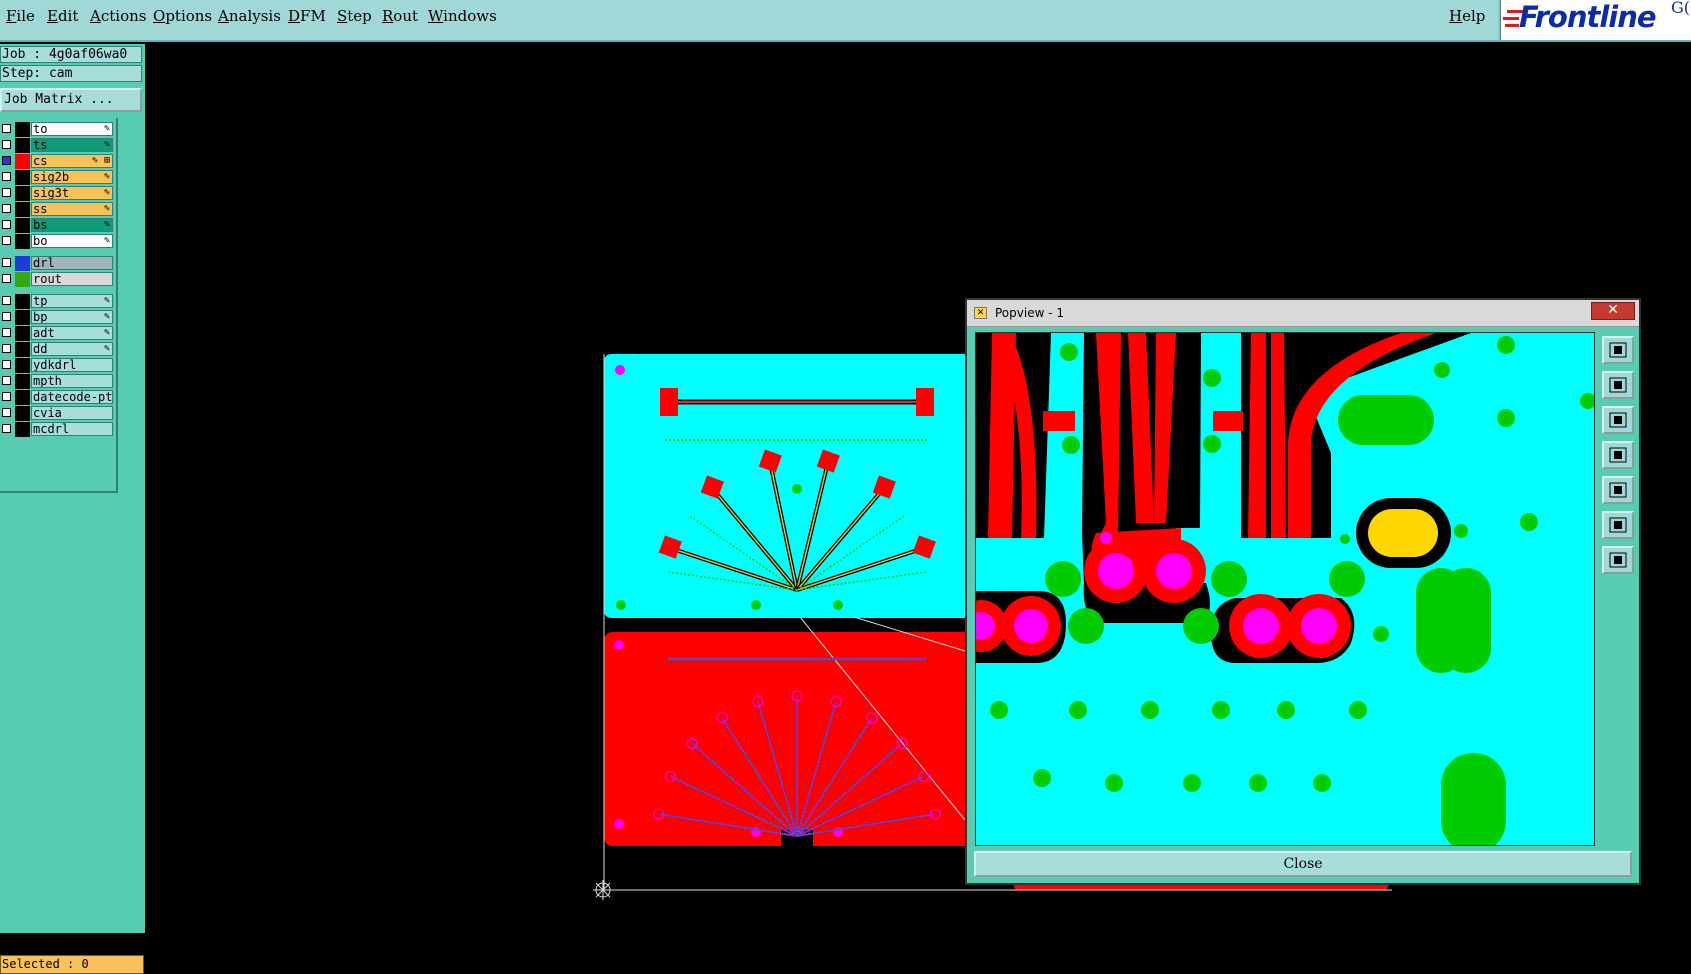 This screenshot has width=1691, height=974. Describe the element at coordinates (1617, 589) in the screenshot. I see `popview-toolbar` at that location.